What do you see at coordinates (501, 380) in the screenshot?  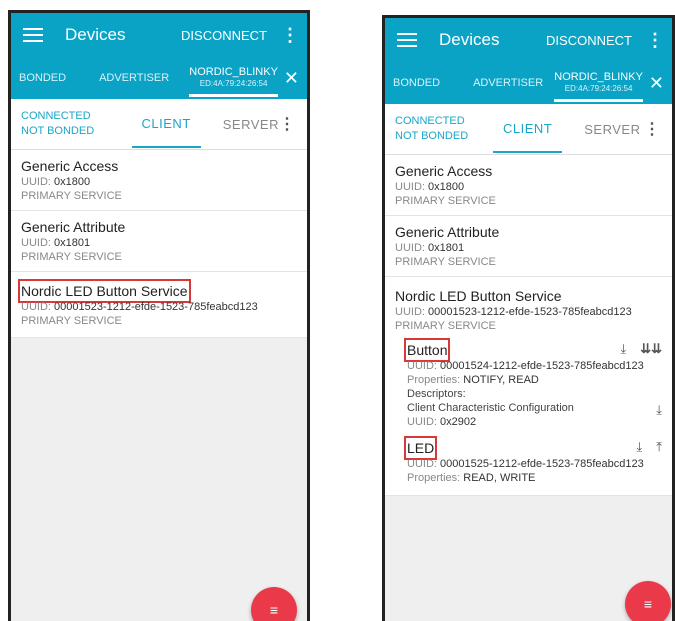 I see `characteristic-properties: NOTIFY, READ` at bounding box center [501, 380].